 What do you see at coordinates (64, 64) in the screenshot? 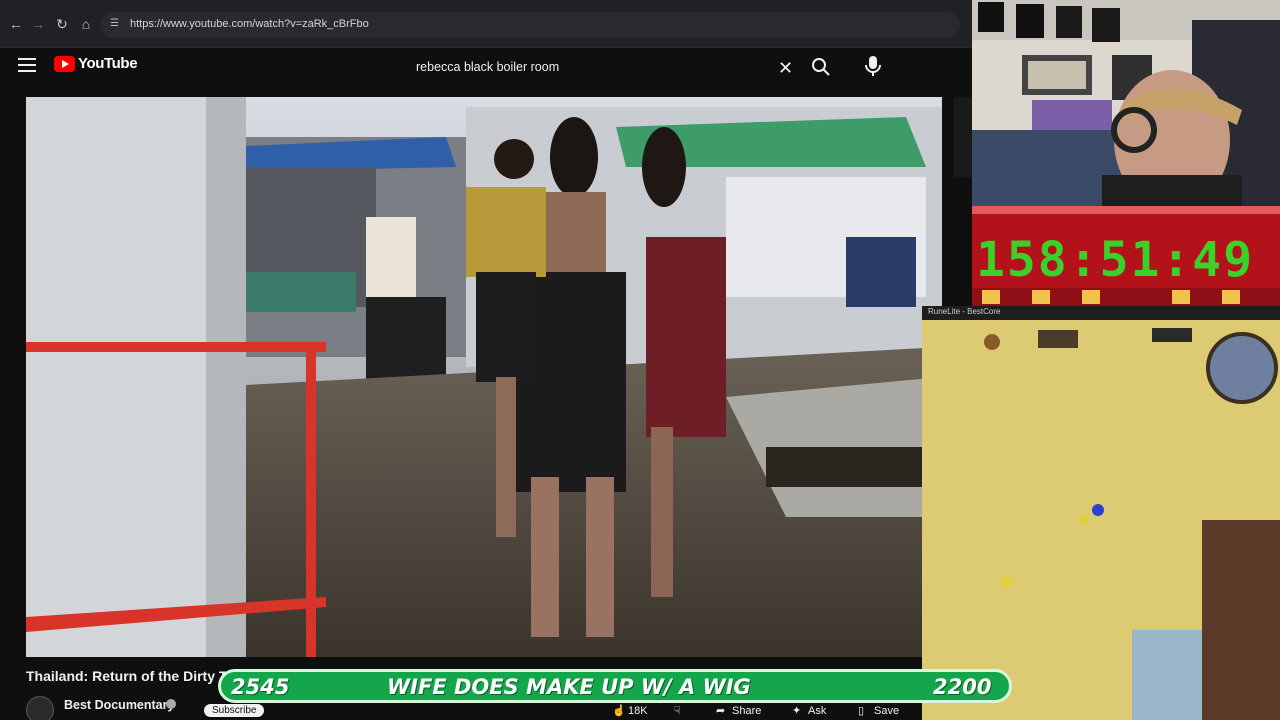
I see `youtube-play-icon` at bounding box center [64, 64].